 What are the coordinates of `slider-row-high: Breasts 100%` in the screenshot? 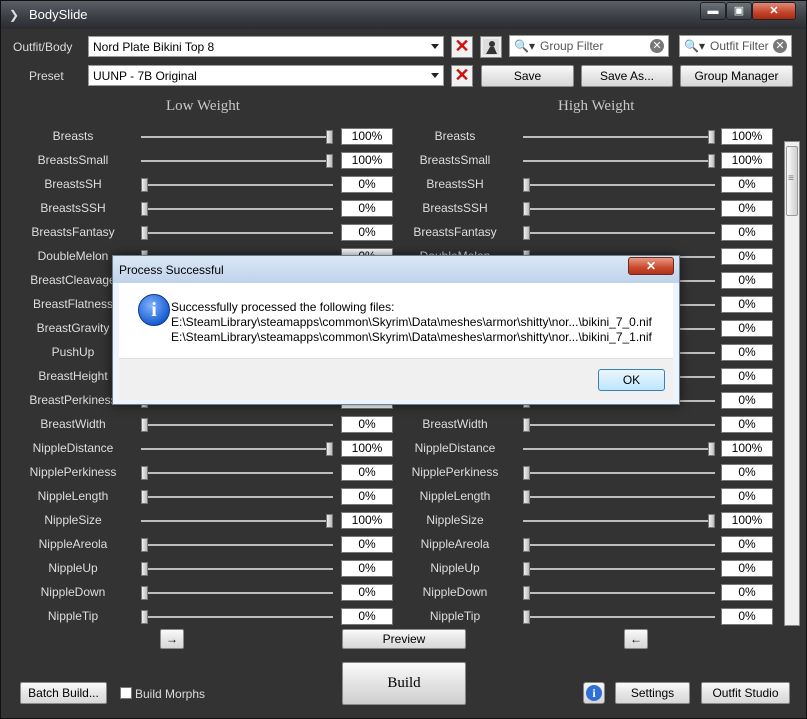 It's located at (391, 137).